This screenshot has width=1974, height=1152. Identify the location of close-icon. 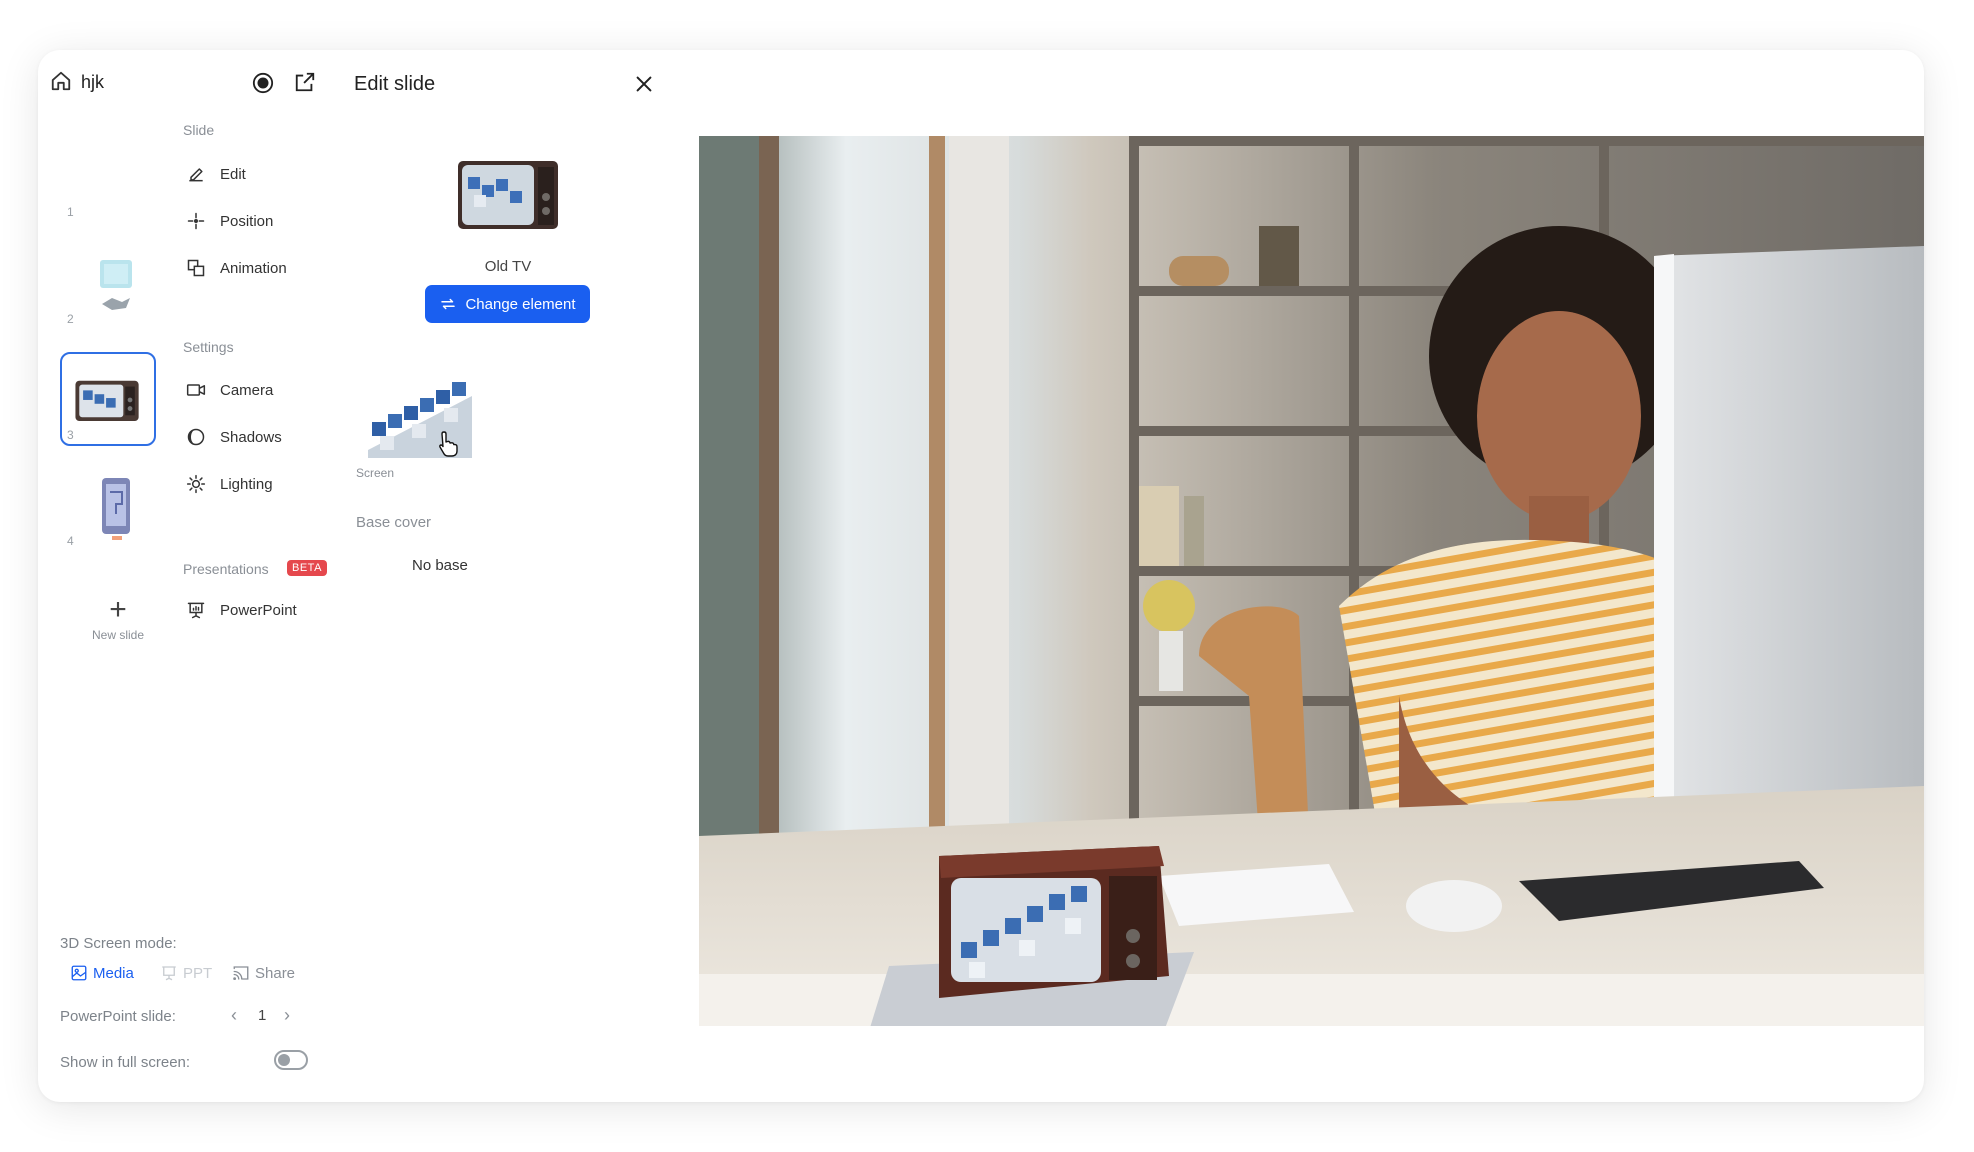
(644, 84).